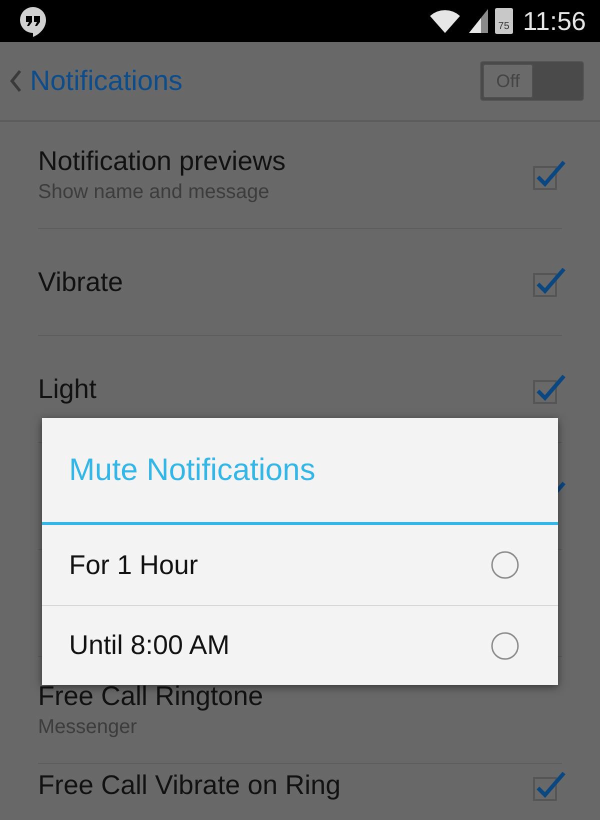  I want to click on setting-title: Free Call Vibrate on Ring, so click(190, 785).